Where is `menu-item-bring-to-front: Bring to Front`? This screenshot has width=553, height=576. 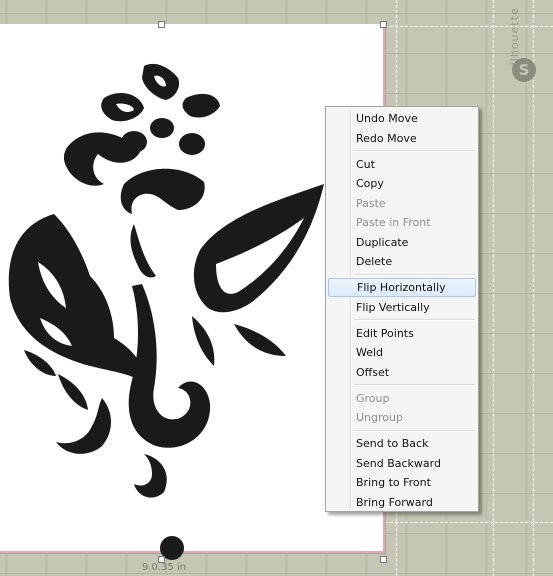
menu-item-bring-to-front: Bring to Front is located at coordinates (402, 482).